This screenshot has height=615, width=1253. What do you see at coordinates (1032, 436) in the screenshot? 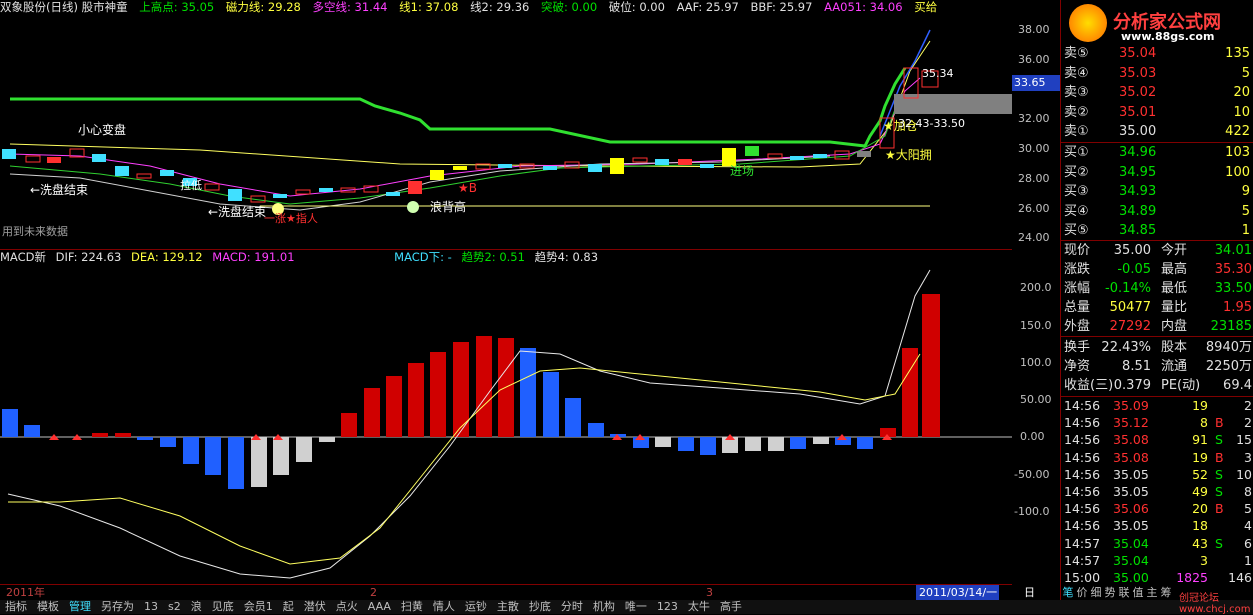
I see `macd-scale-0: 0.00` at bounding box center [1032, 436].